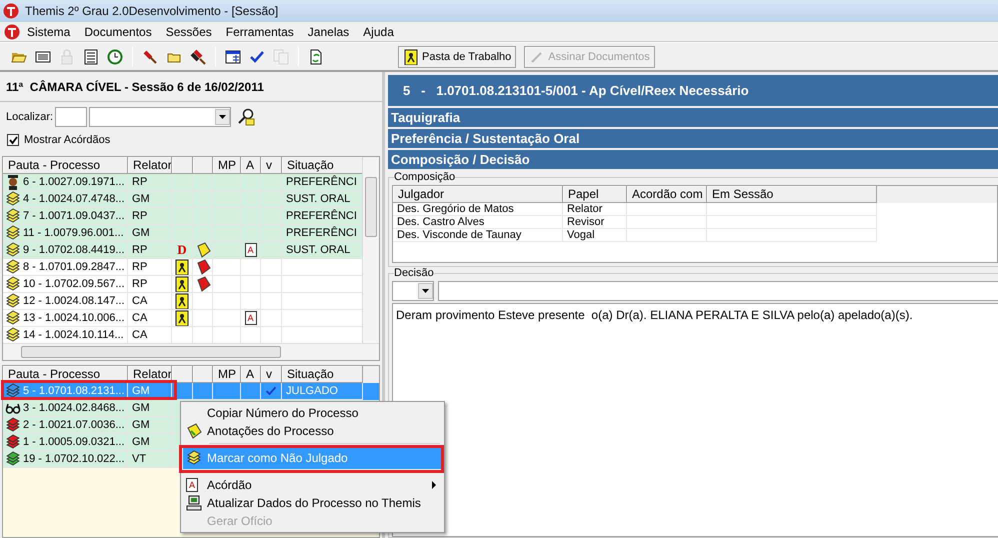  I want to click on session-title: 11ª CÂMARA CÍVEL - Sessão 6 de 16/02/2011, so click(191, 87).